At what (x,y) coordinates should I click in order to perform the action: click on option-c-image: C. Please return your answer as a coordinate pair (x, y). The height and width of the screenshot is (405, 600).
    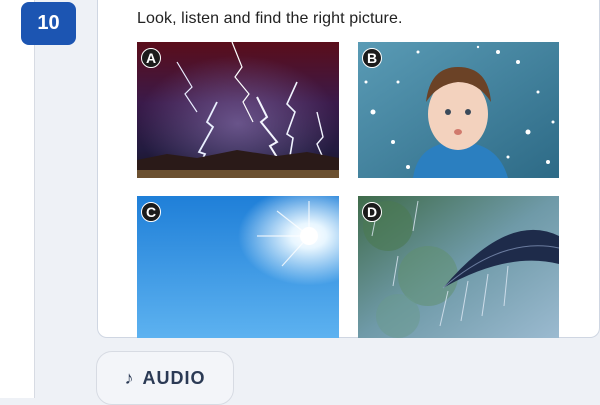
    Looking at the image, I should click on (238, 267).